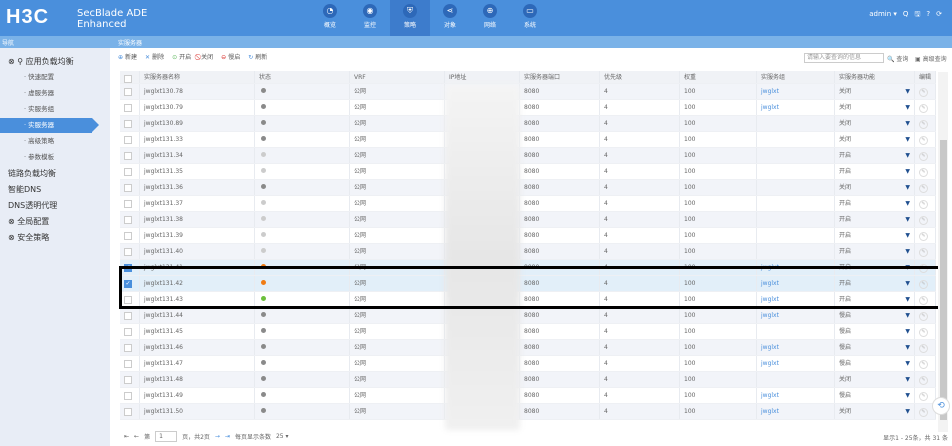  What do you see at coordinates (55, 173) in the screenshot?
I see `sidebar-item: 链路负载均衡` at bounding box center [55, 173].